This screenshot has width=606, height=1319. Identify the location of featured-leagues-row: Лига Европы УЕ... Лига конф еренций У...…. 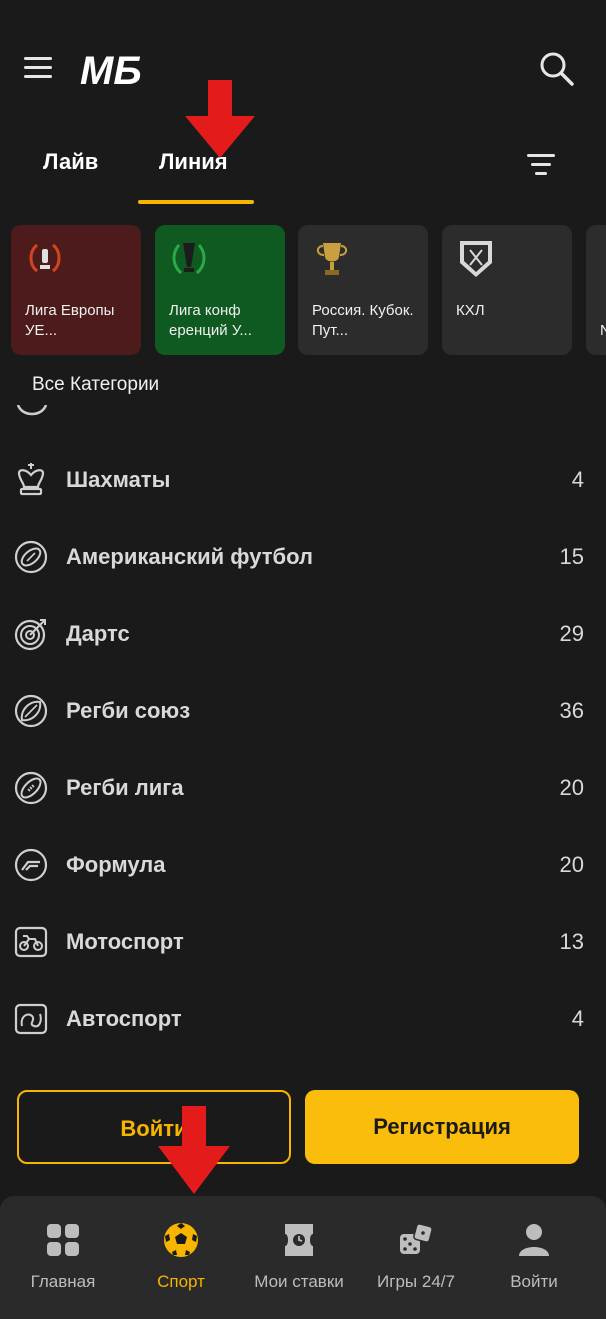
(303, 290).